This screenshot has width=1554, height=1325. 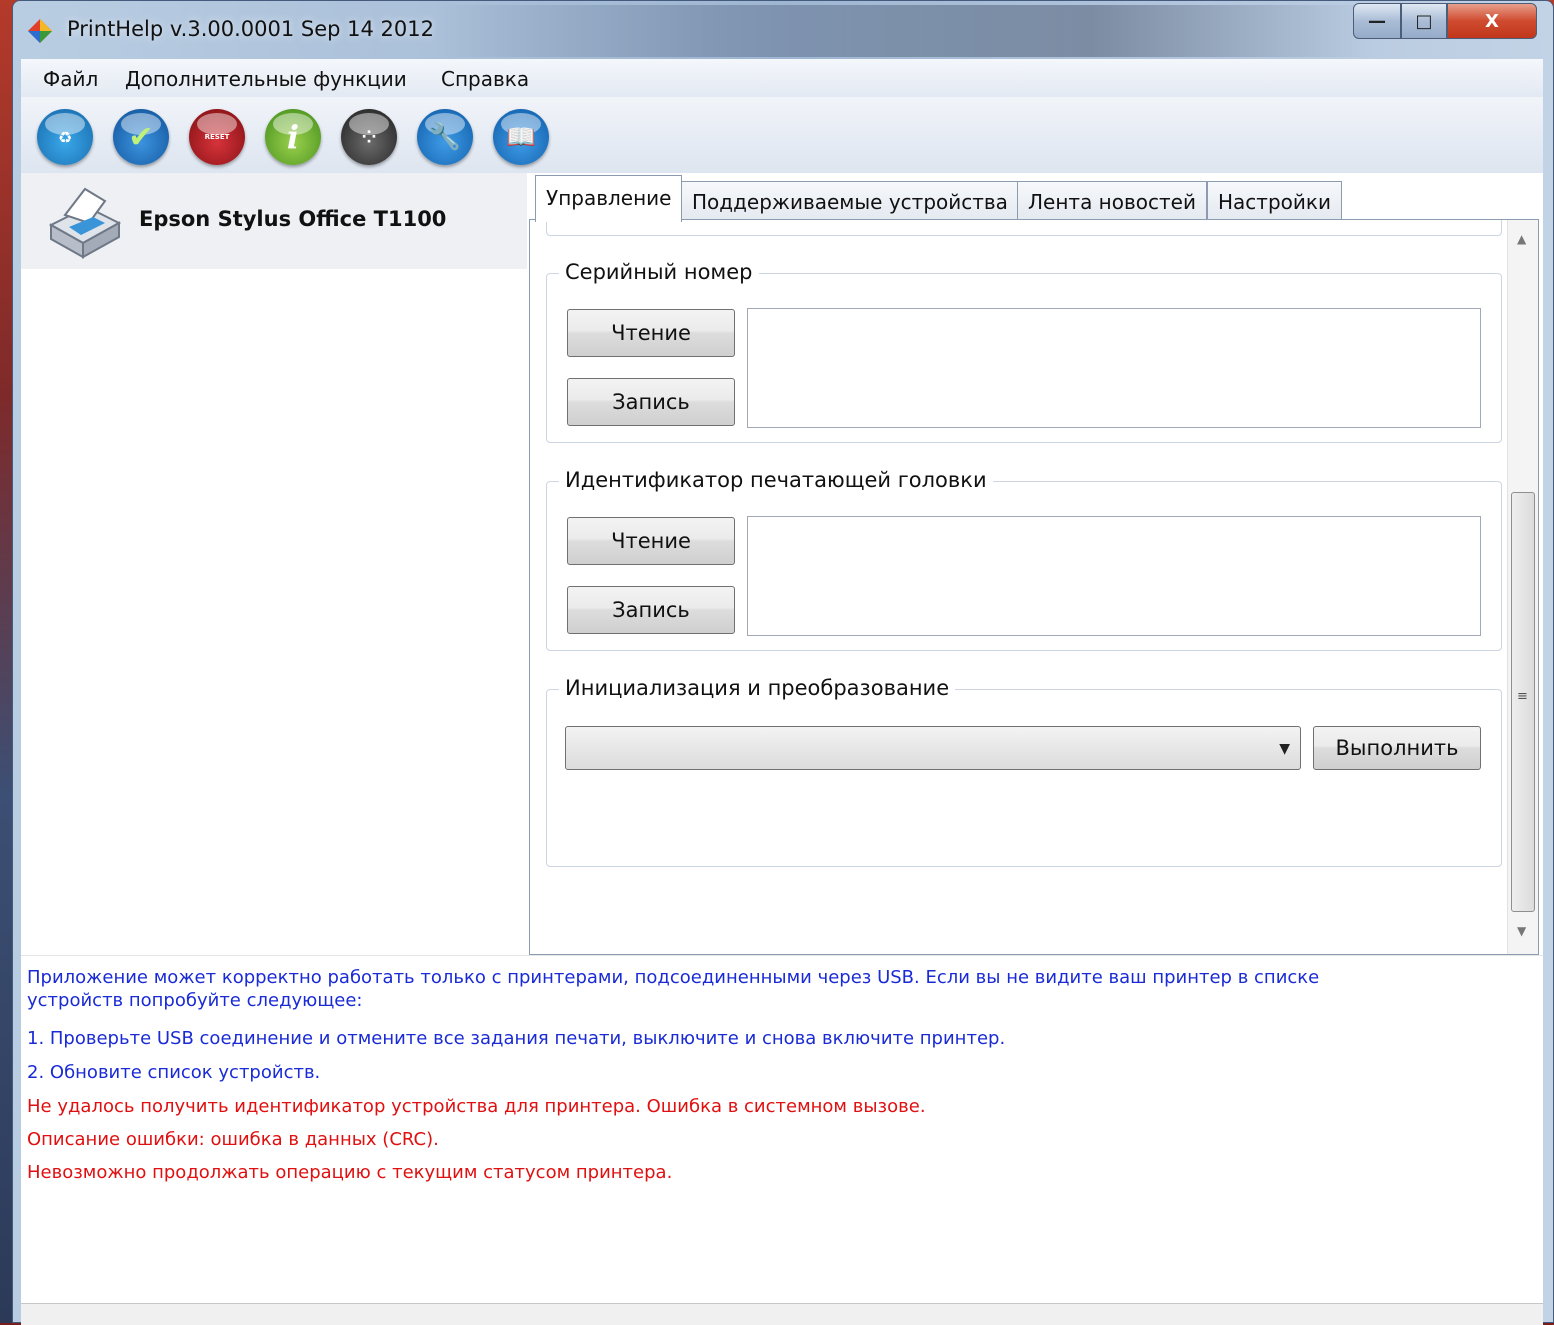 I want to click on minimize-icon: —, so click(x=1377, y=21).